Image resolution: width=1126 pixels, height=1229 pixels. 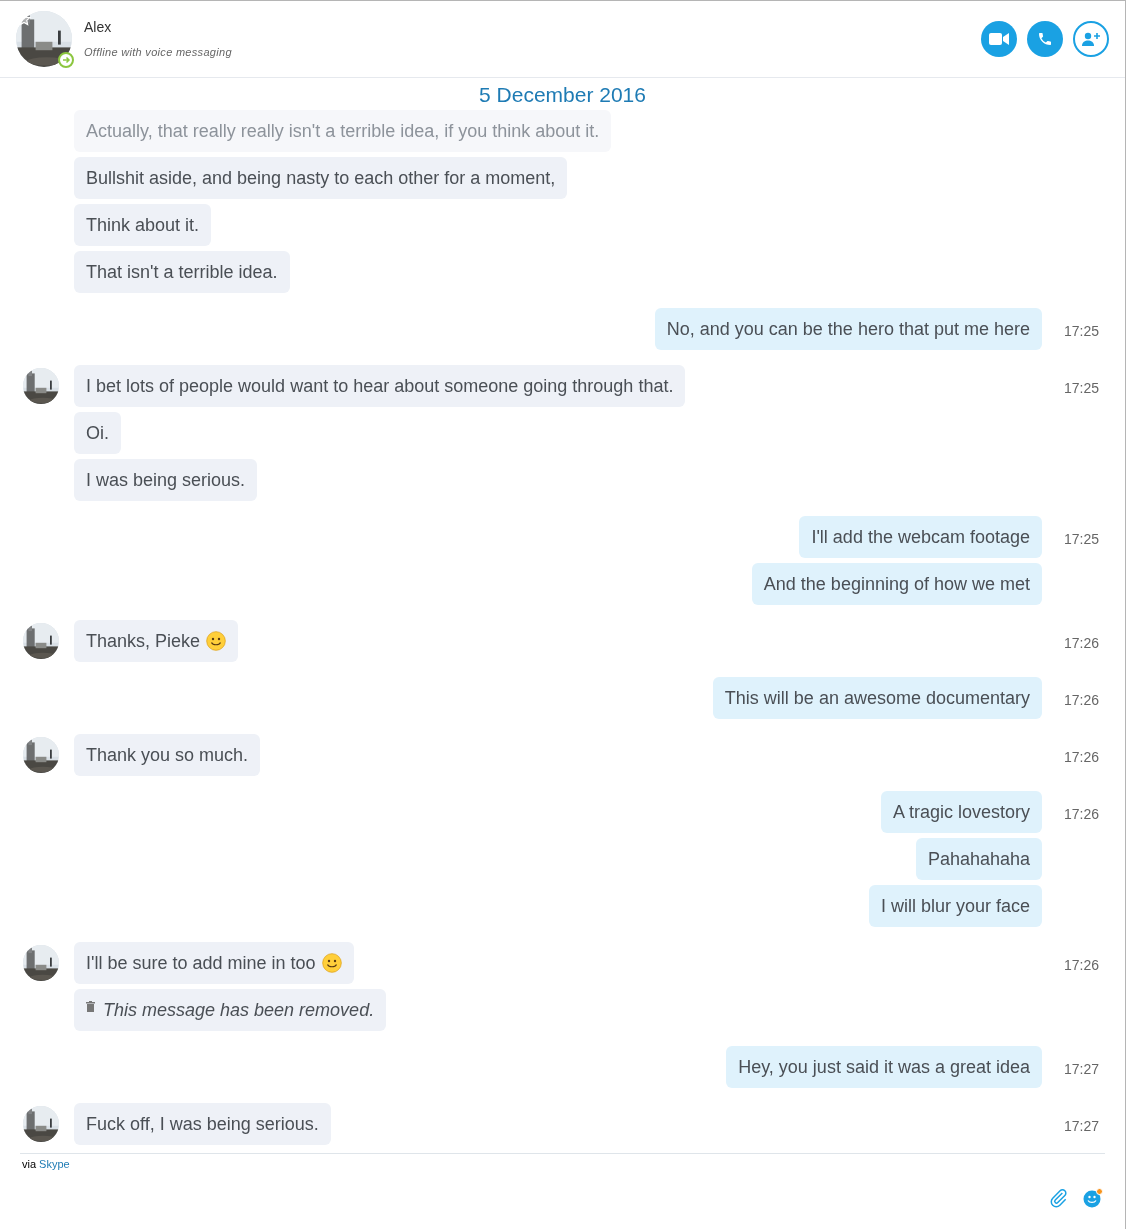 I want to click on message-text: Thanks, Pieke, so click(x=143, y=641).